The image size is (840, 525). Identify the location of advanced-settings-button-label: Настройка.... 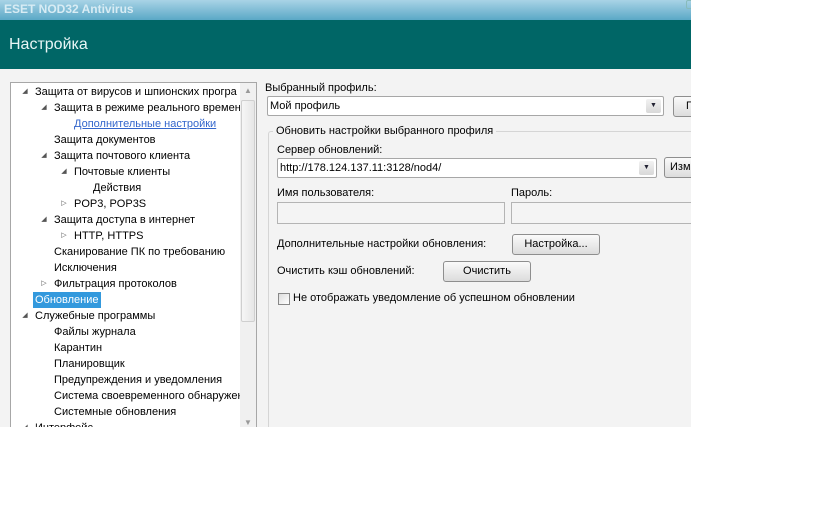
(556, 244).